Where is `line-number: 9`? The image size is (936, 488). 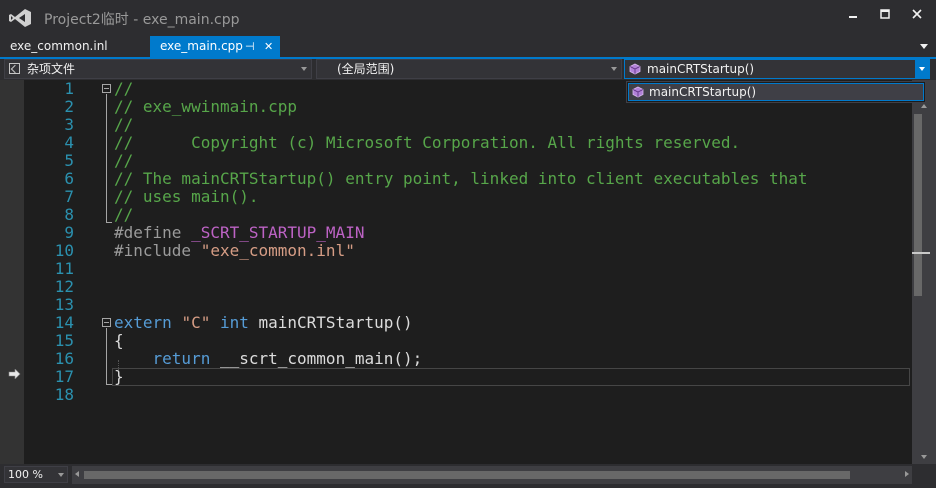
line-number: 9 is located at coordinates (69, 232).